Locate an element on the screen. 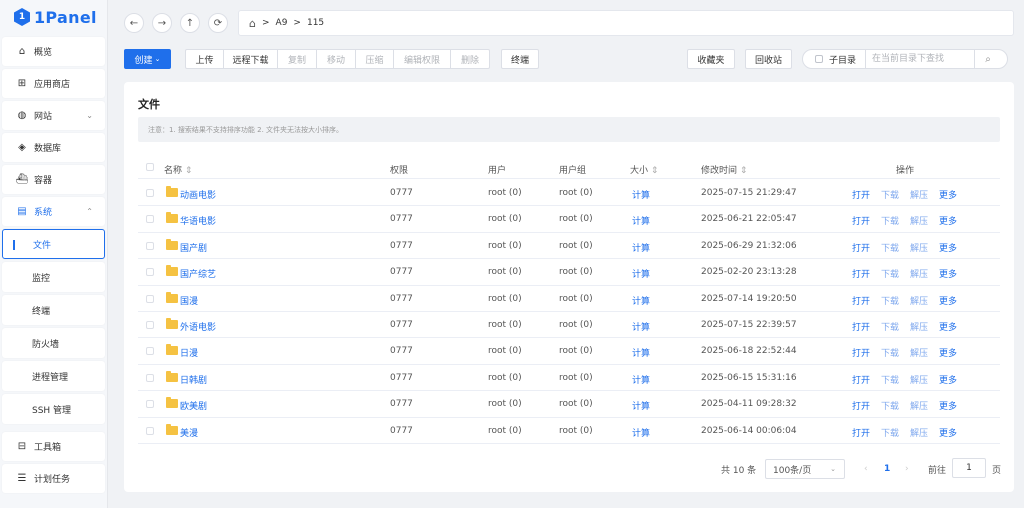  file-name: 日韩剧 is located at coordinates (193, 379).